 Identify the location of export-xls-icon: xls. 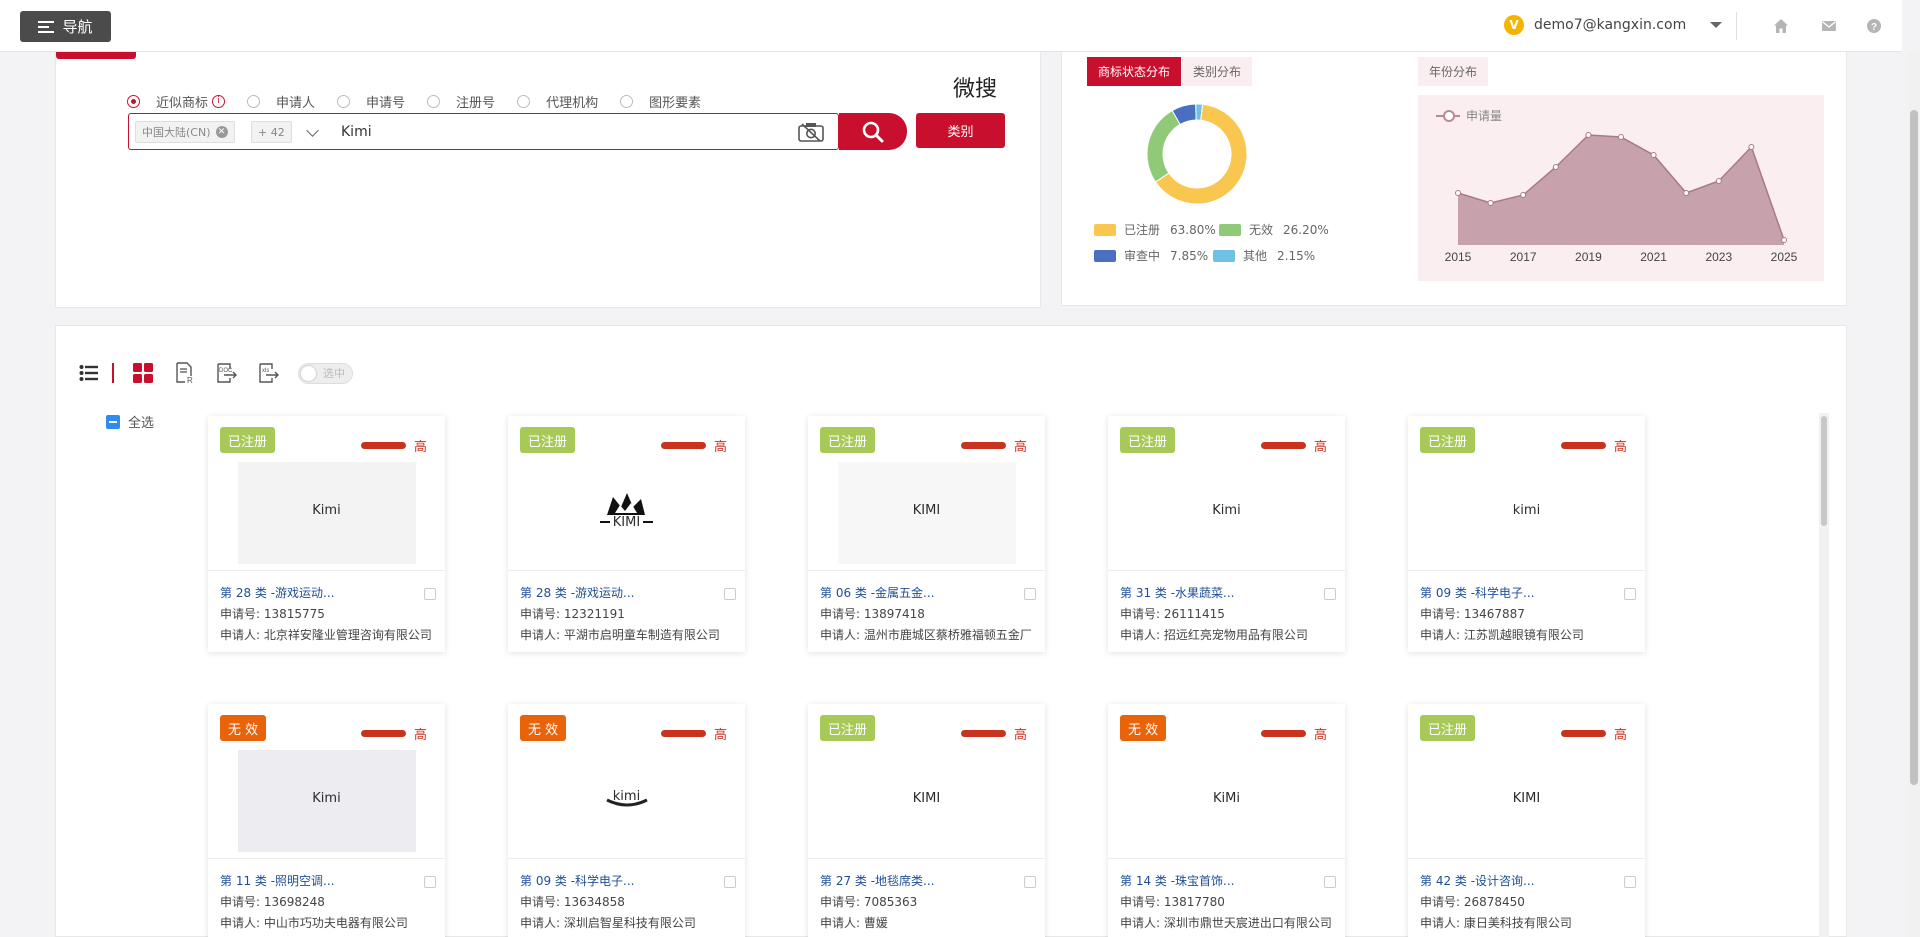
(269, 373).